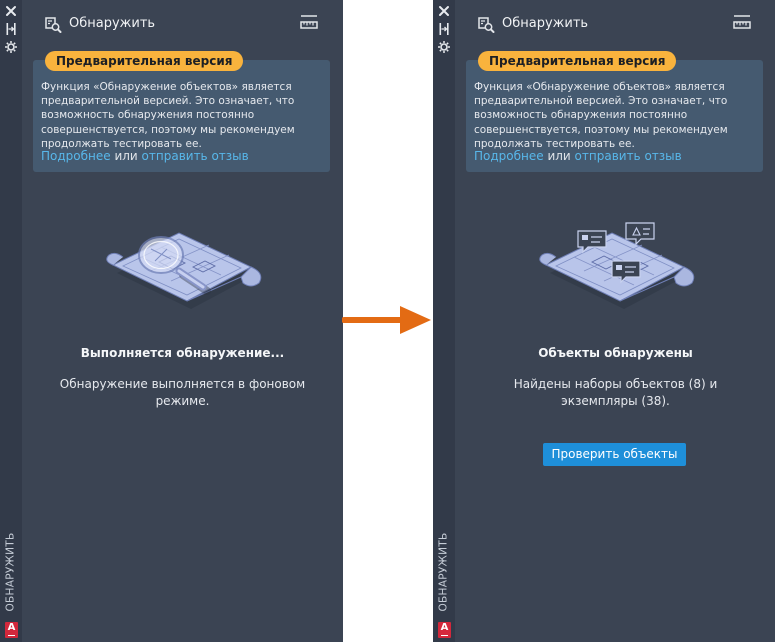 This screenshot has width=775, height=642. Describe the element at coordinates (184, 267) in the screenshot. I see `magnifier-over-drawing-illustration` at that location.